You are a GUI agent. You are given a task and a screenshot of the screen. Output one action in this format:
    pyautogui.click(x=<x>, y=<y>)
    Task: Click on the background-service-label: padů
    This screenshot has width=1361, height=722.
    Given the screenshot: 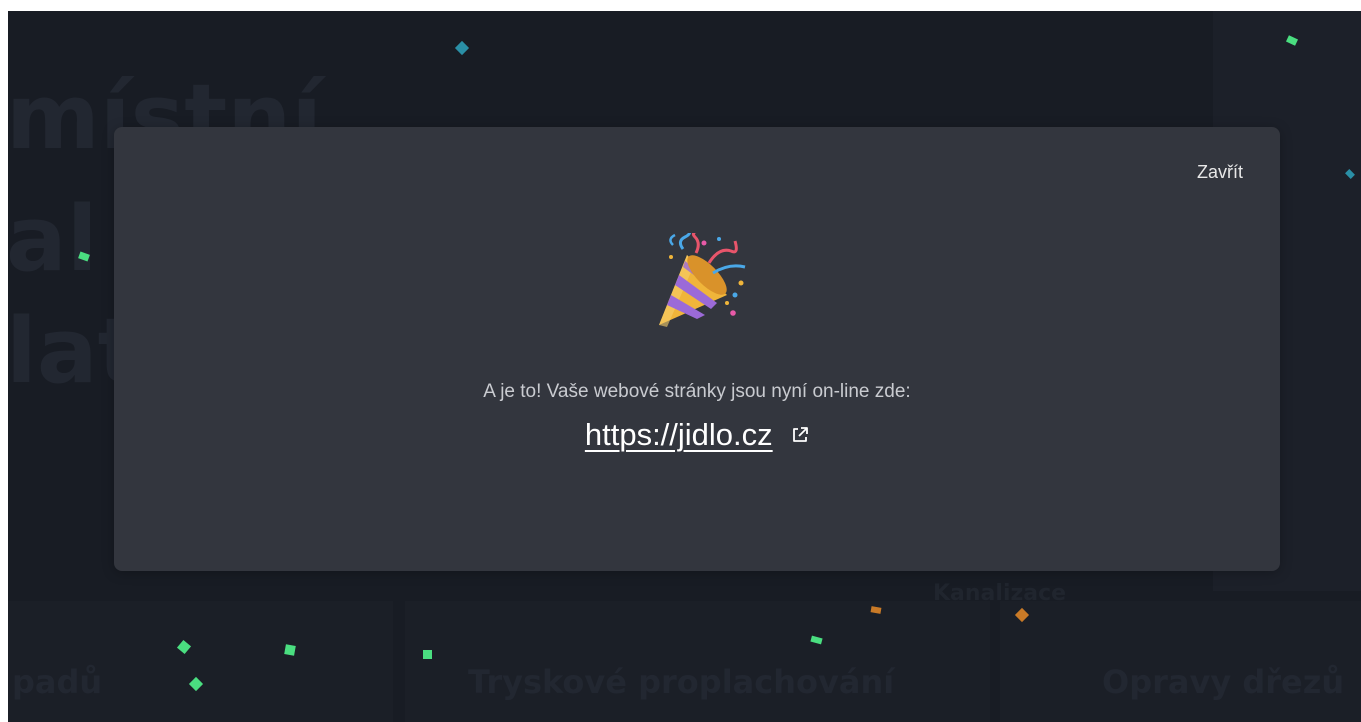 What is the action you would take?
    pyautogui.click(x=57, y=682)
    